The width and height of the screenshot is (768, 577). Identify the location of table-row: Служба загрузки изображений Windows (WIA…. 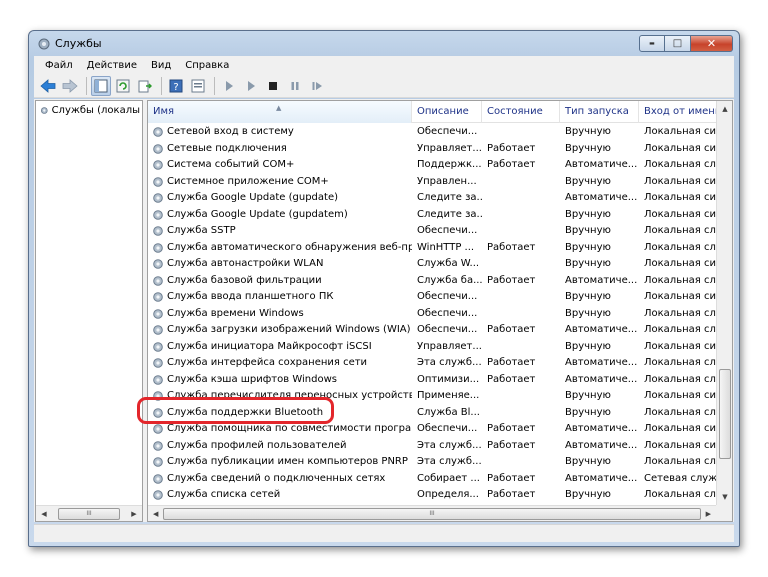
(438, 330).